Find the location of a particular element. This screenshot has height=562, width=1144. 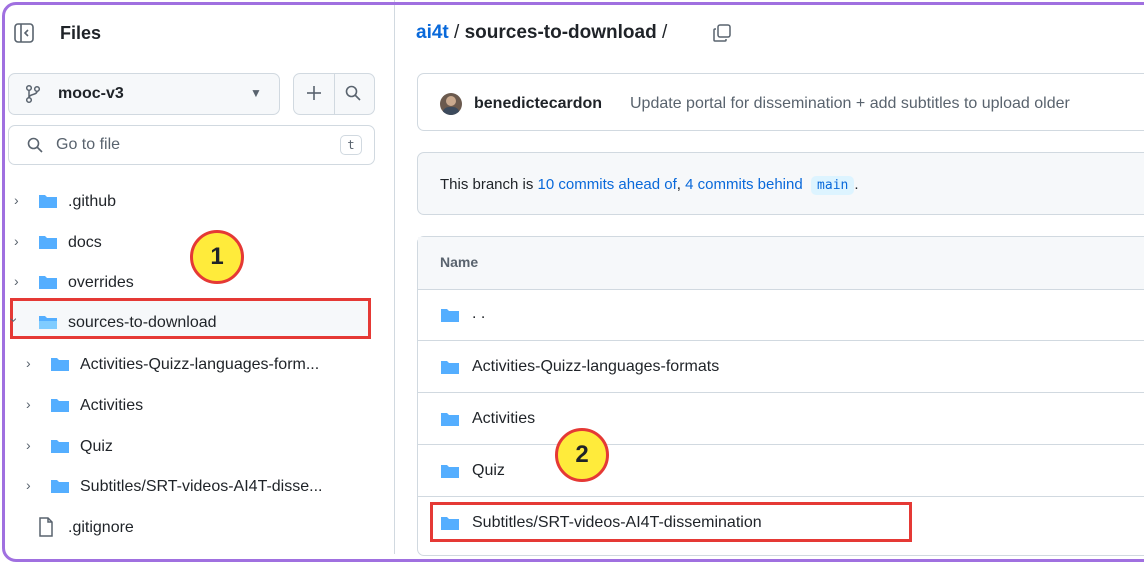

sidebar-title: Files is located at coordinates (81, 33).